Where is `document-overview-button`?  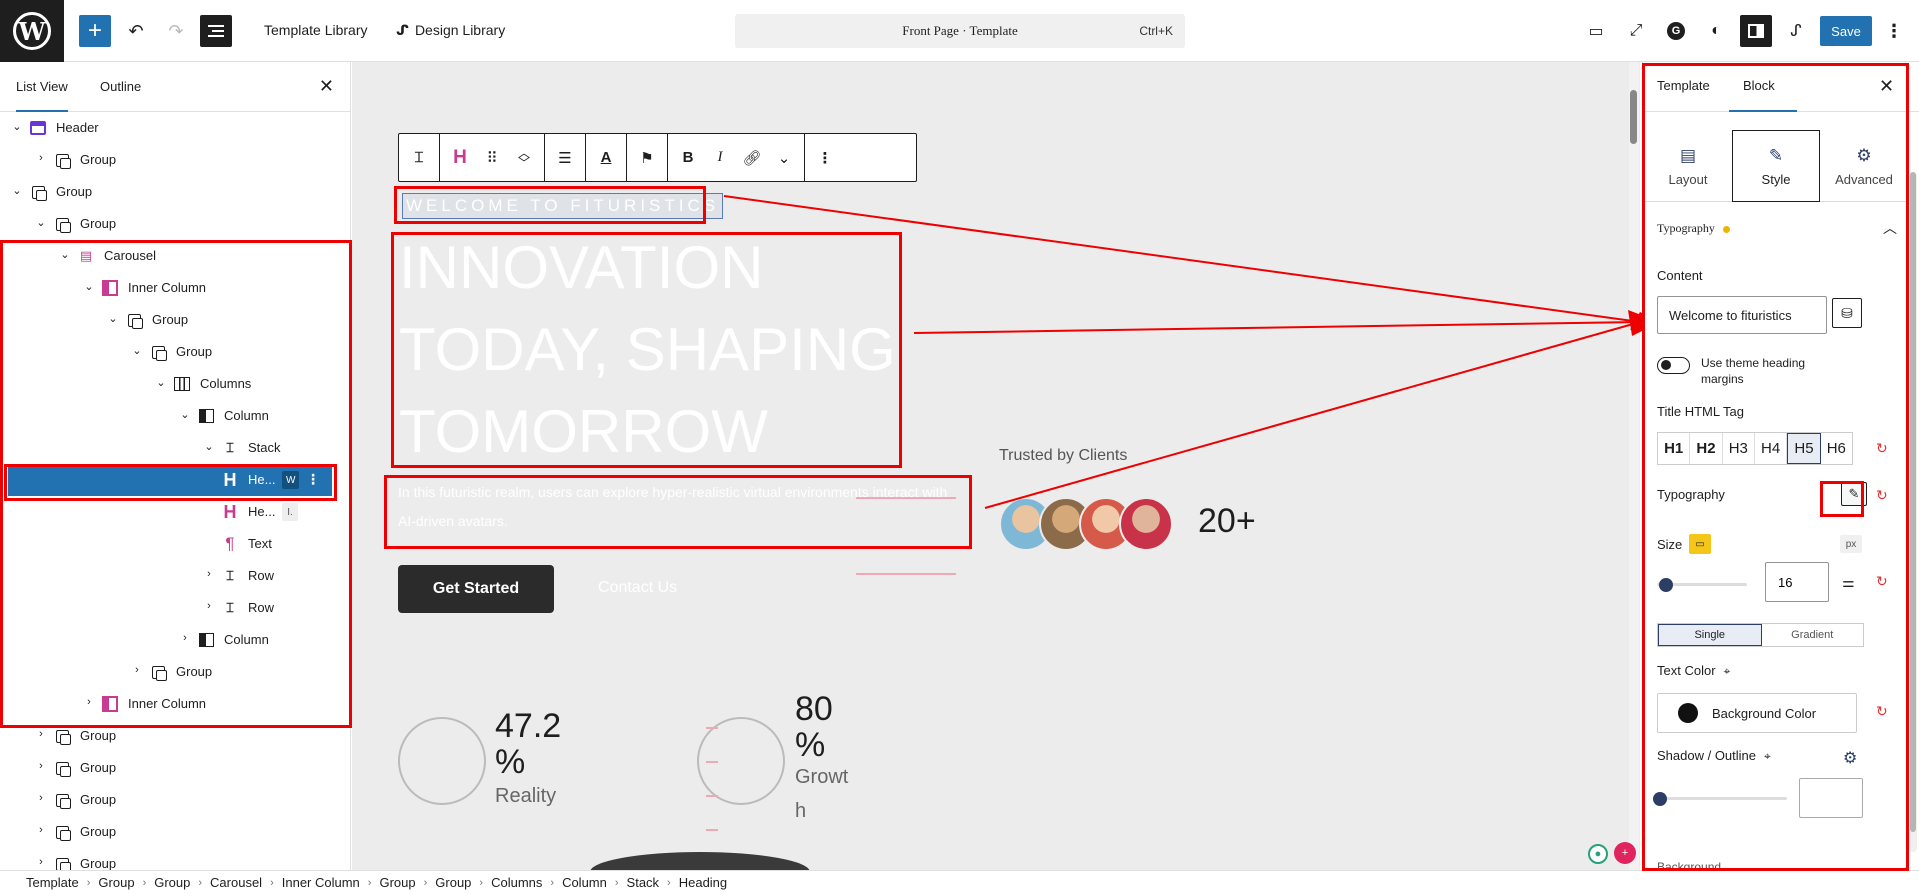 document-overview-button is located at coordinates (216, 31).